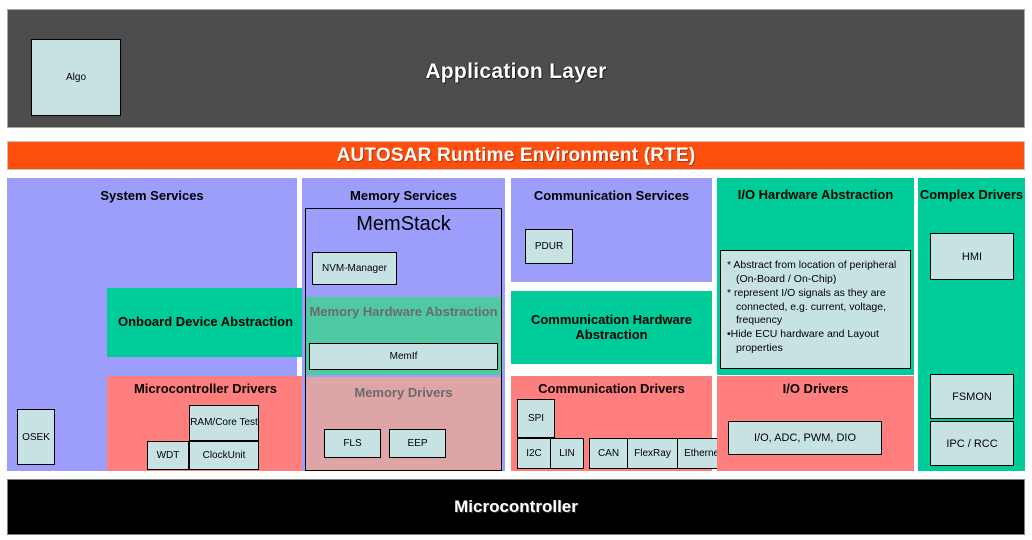 The image size is (1032, 540). What do you see at coordinates (652, 453) in the screenshot?
I see `flexray-module-box: FlexRay` at bounding box center [652, 453].